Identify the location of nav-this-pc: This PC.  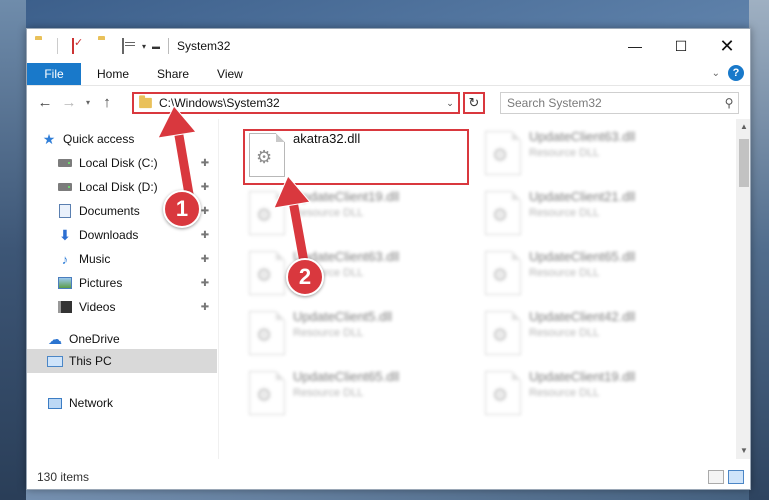
(122, 361).